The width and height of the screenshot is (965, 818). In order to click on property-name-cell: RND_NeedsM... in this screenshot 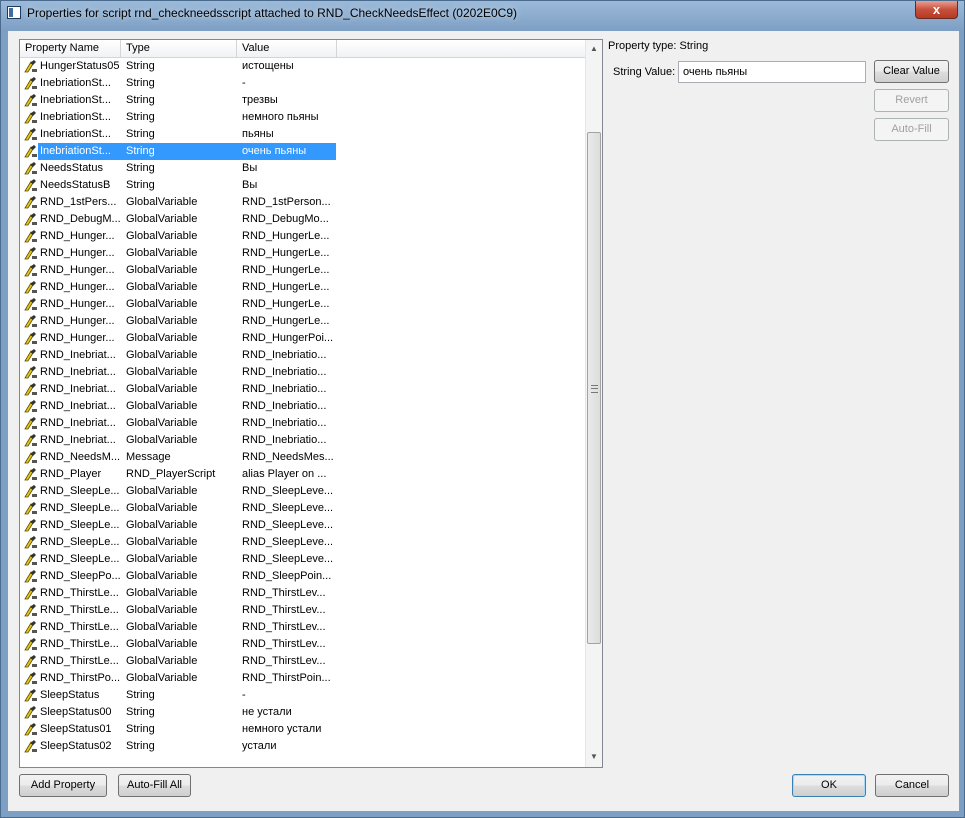, I will do `click(80, 457)`.